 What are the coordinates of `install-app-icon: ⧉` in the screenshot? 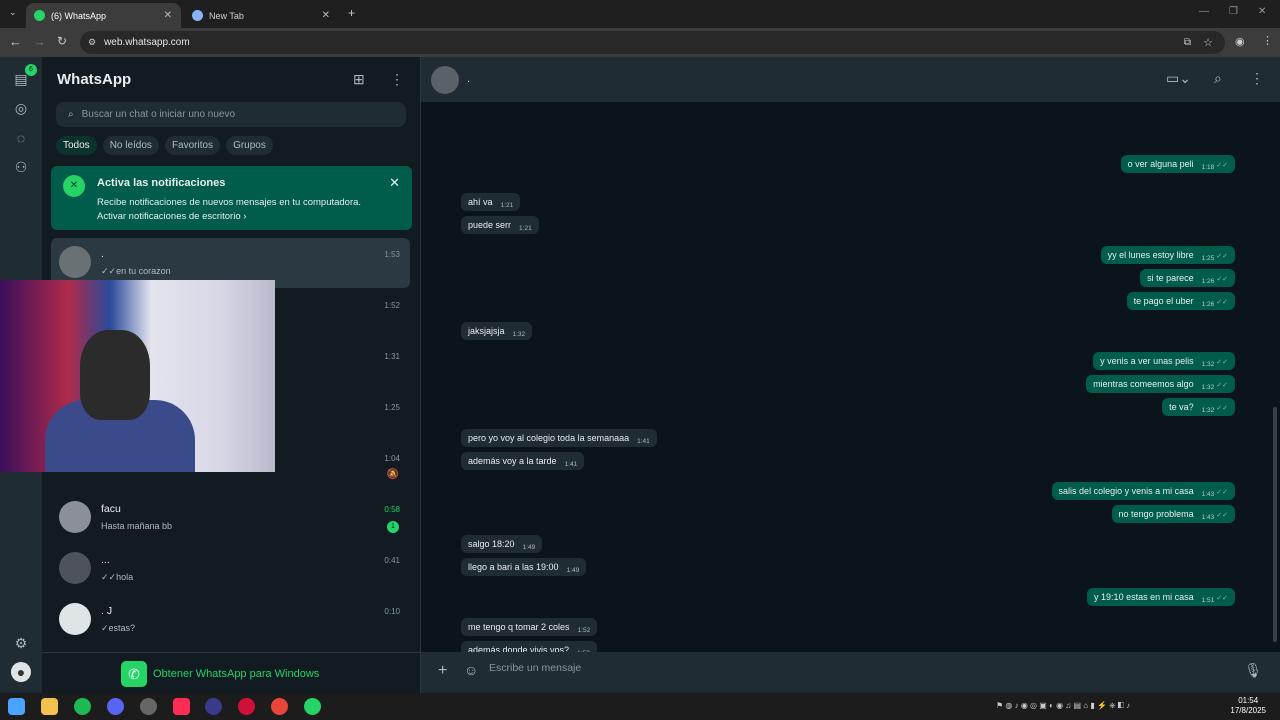 It's located at (1187, 42).